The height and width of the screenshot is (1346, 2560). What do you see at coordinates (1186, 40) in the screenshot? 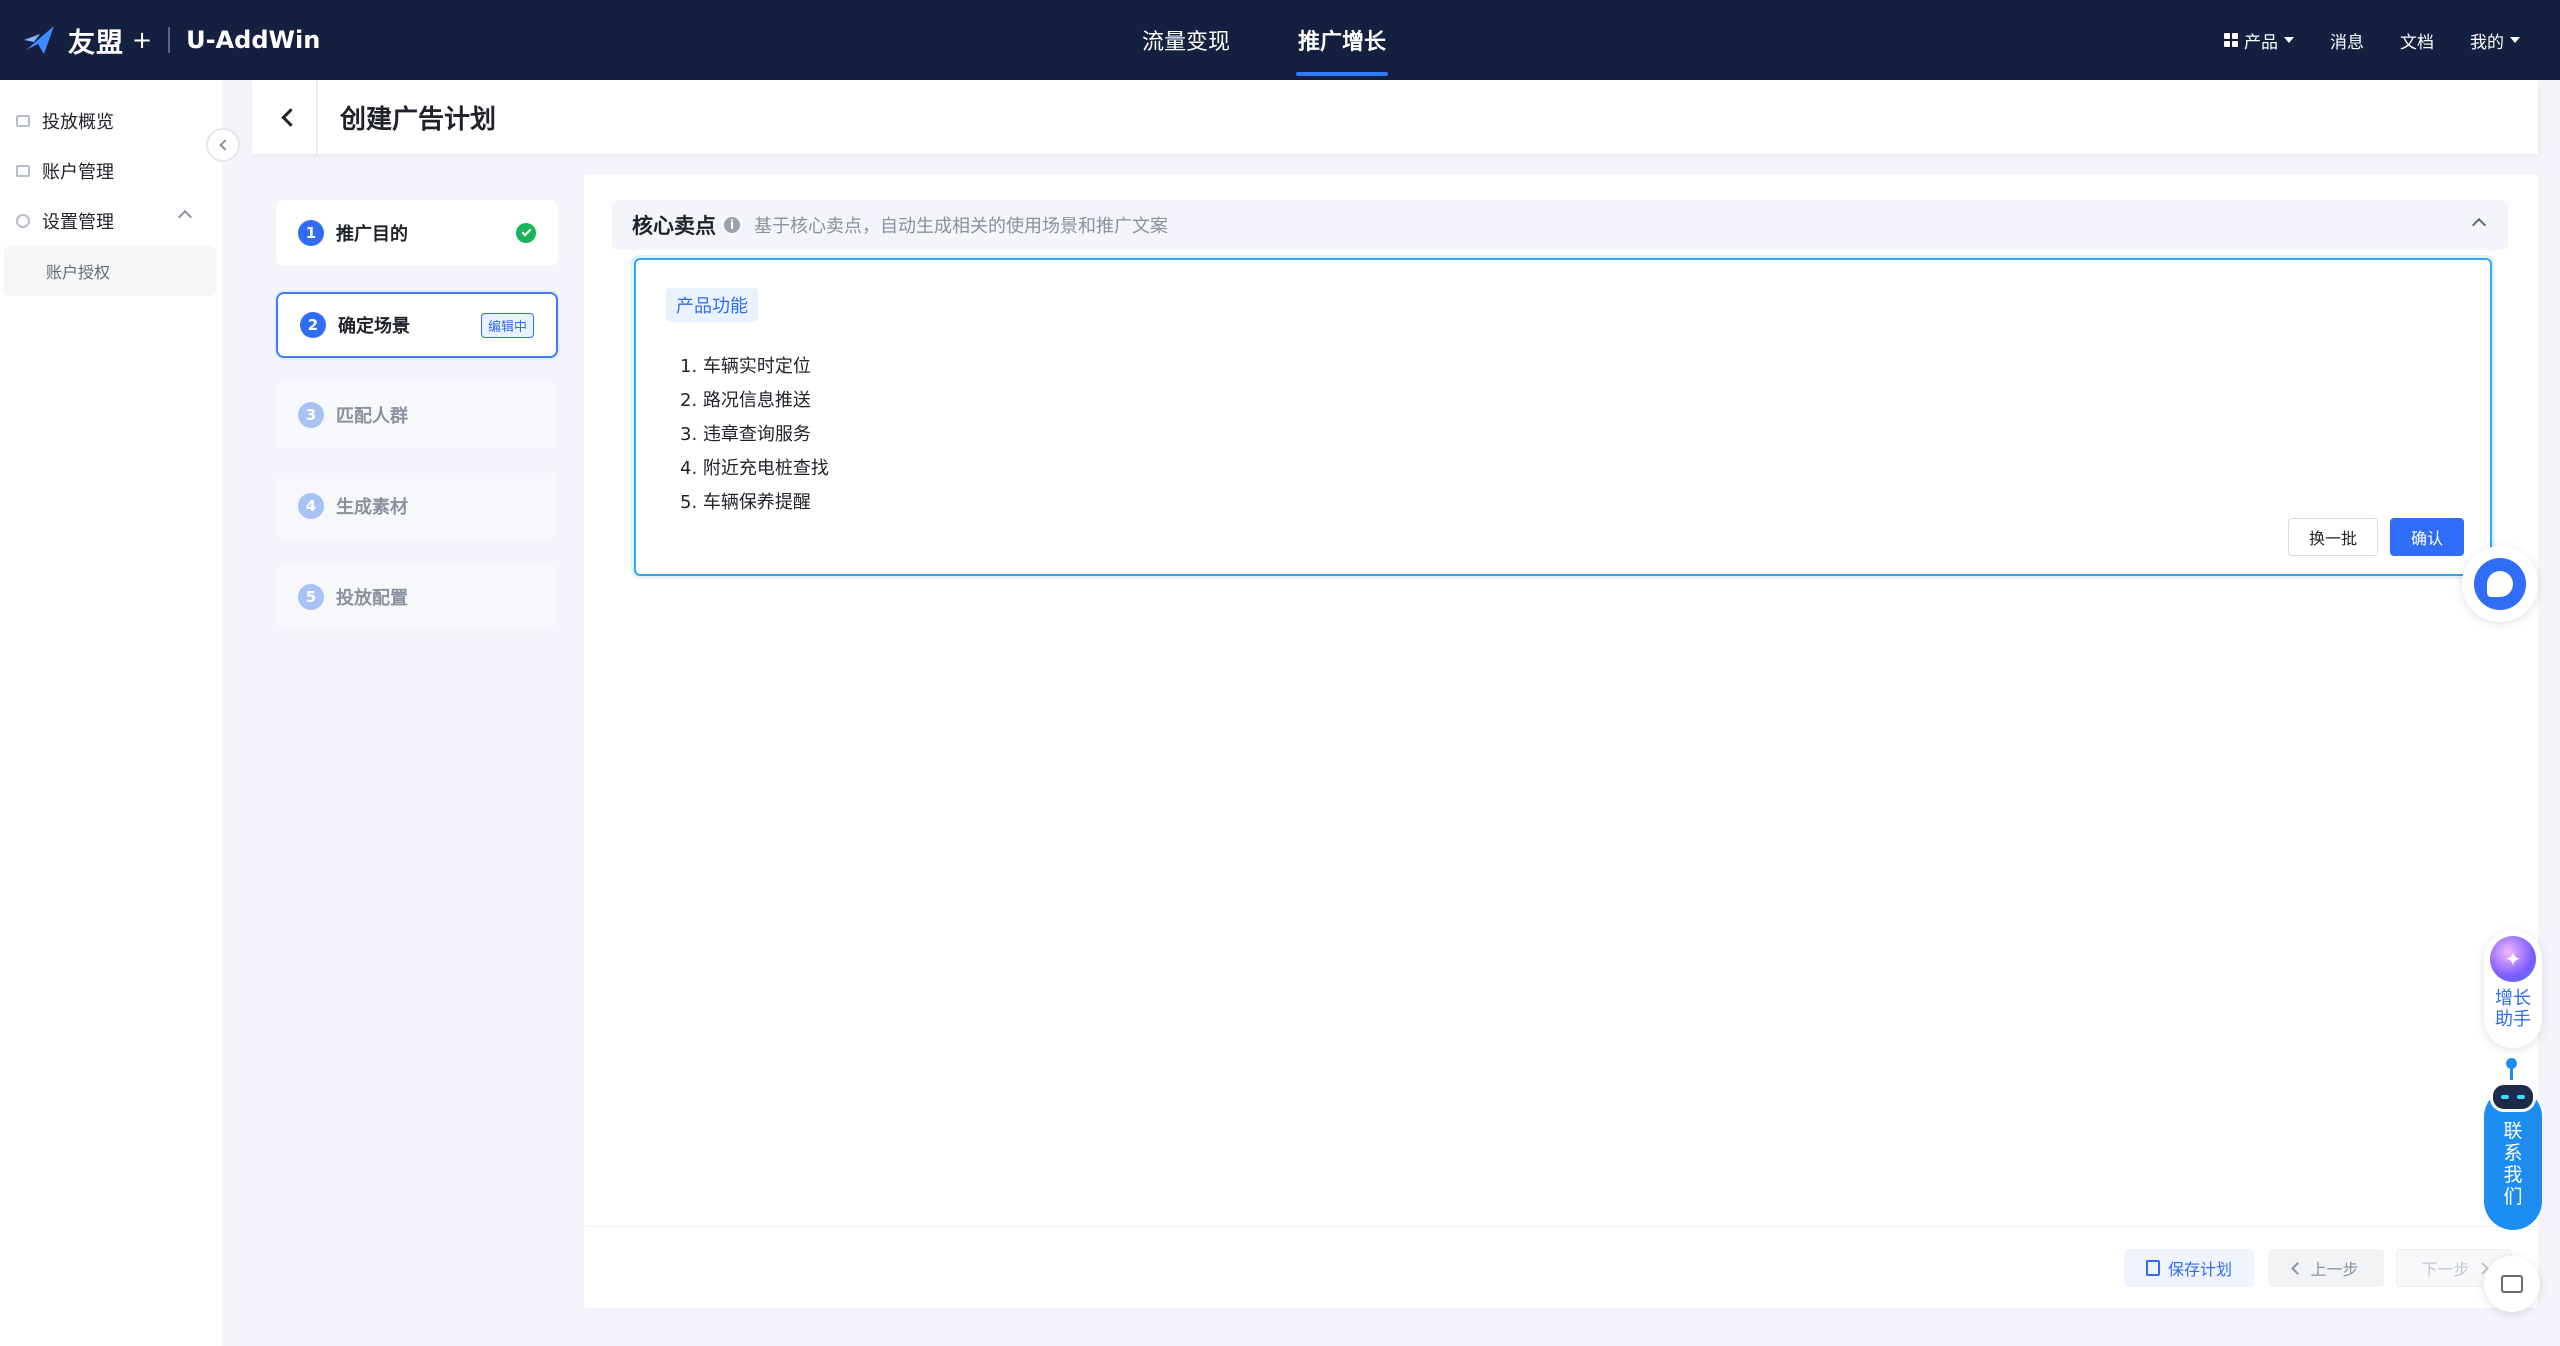
I see `tab-traffic-monetization: 流量变现` at bounding box center [1186, 40].